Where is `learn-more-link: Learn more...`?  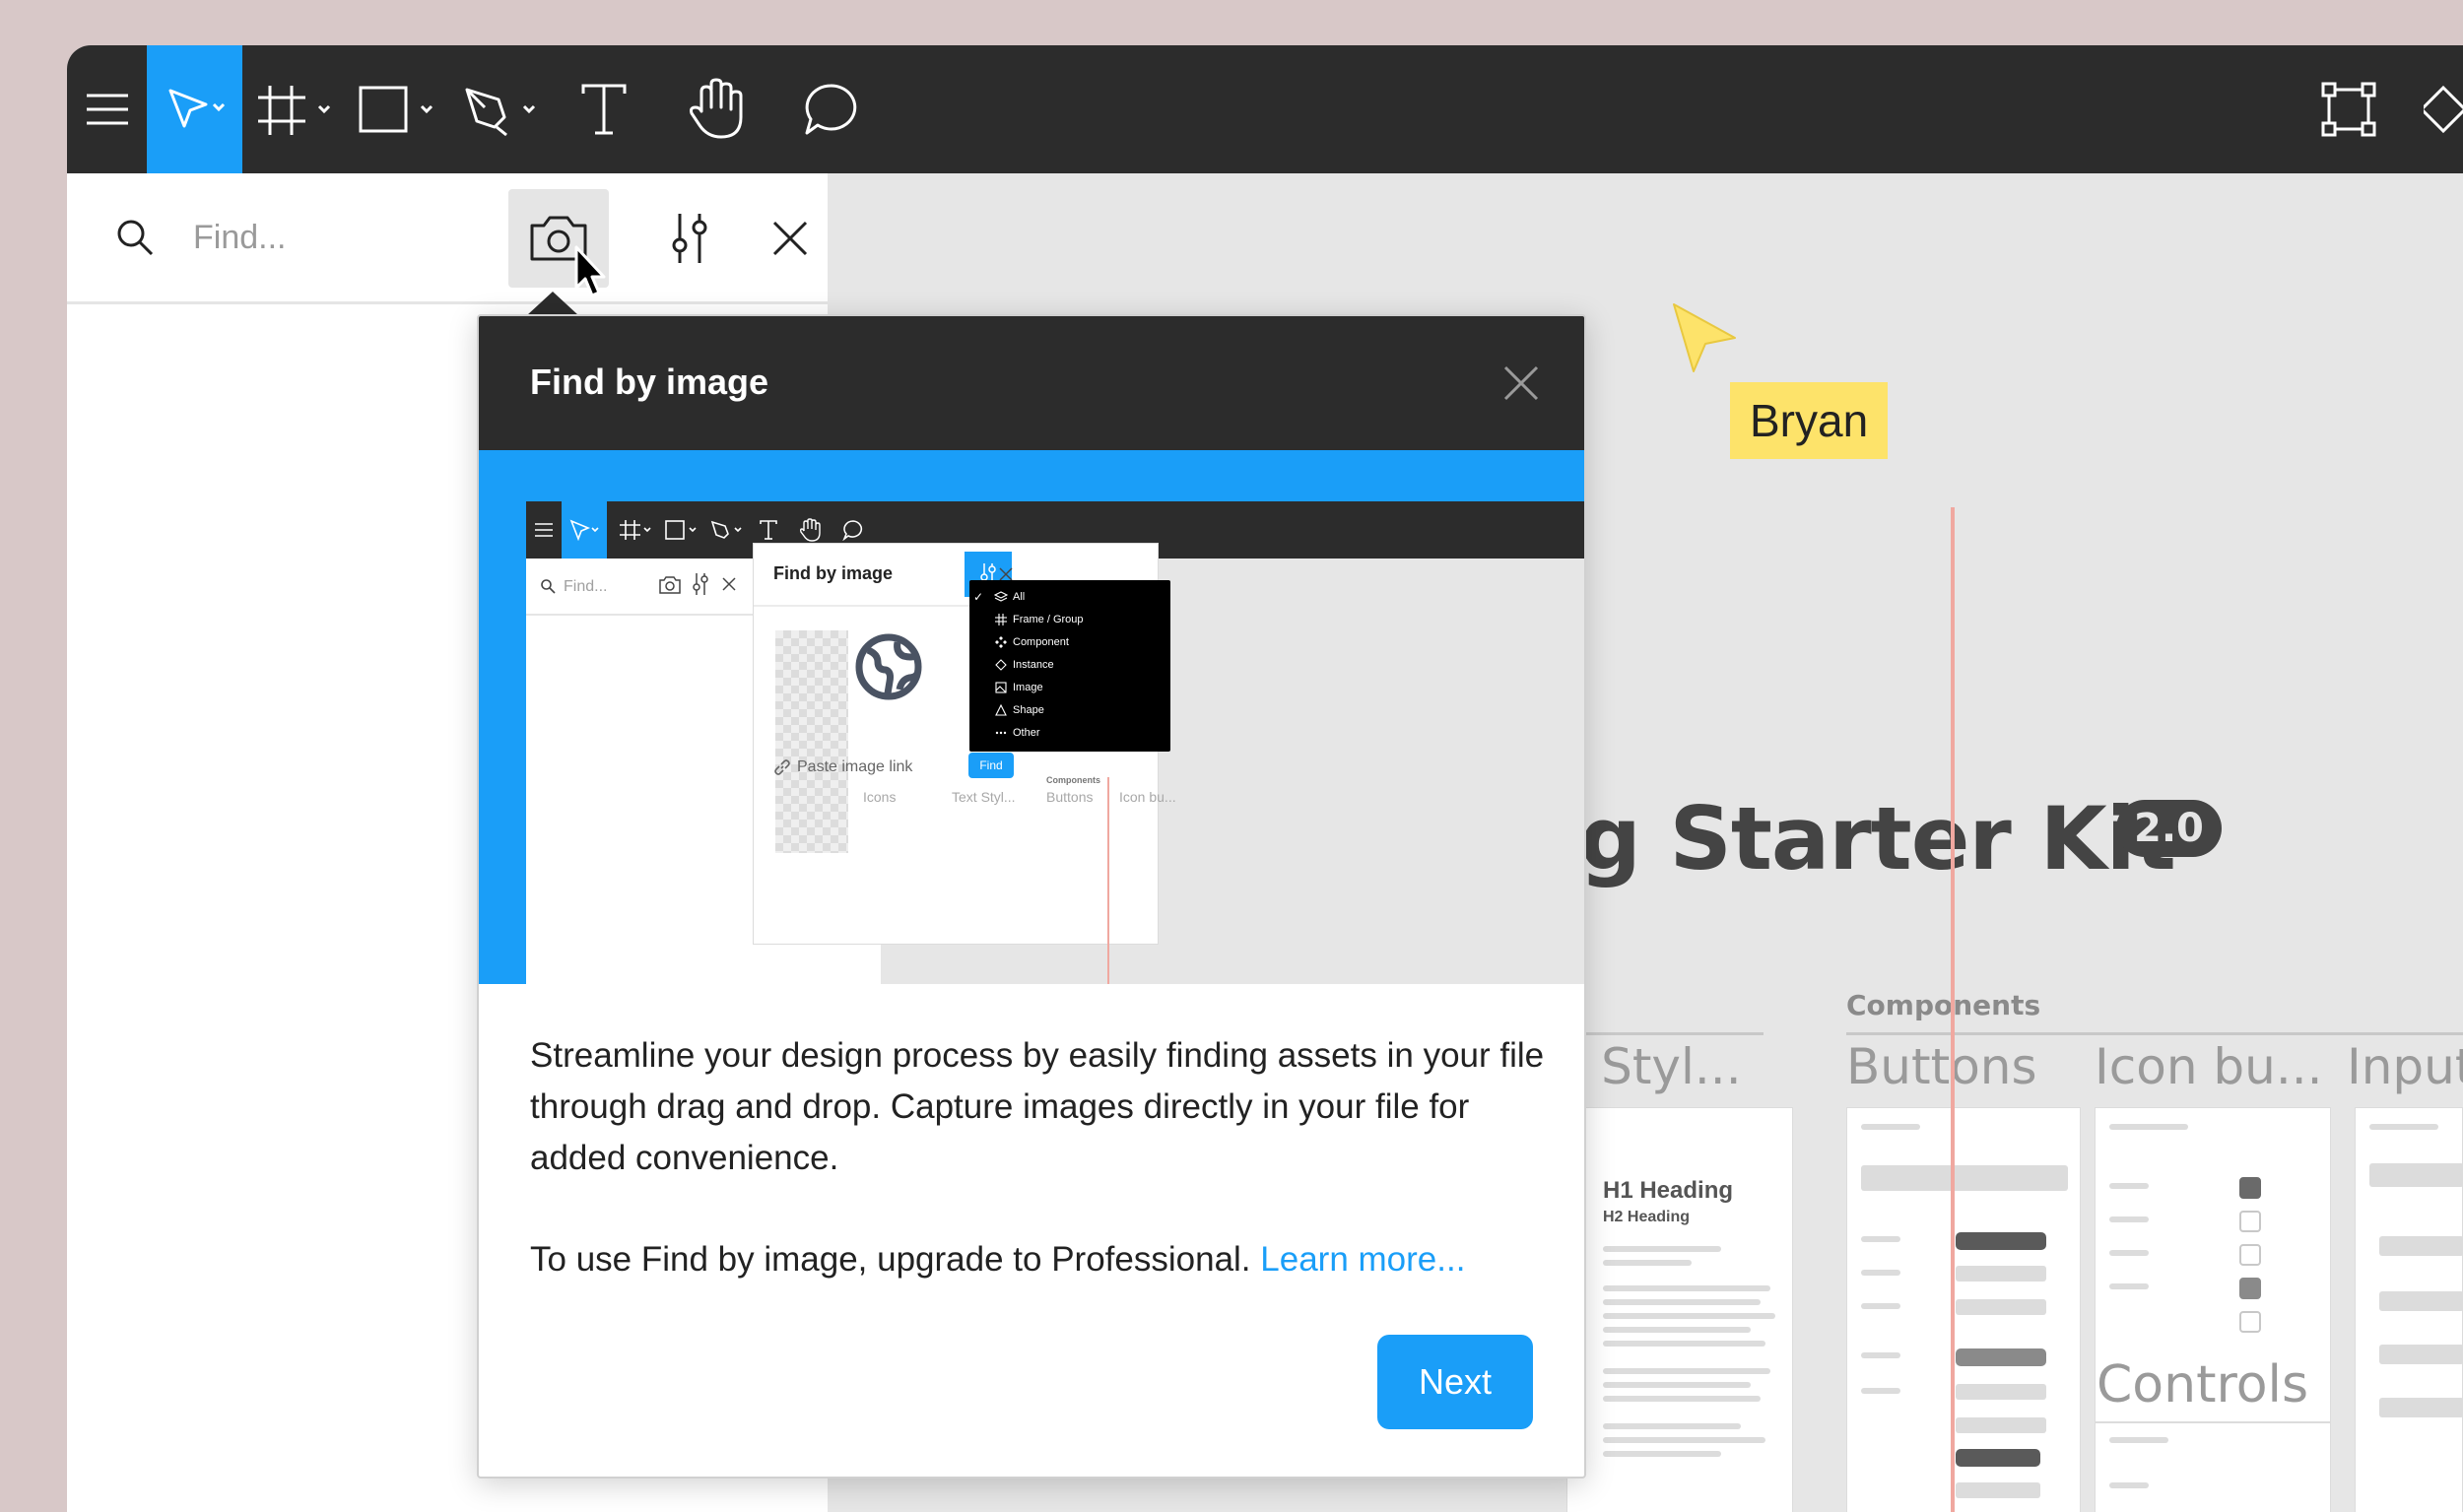
learn-more-link: Learn more... is located at coordinates (1362, 1259).